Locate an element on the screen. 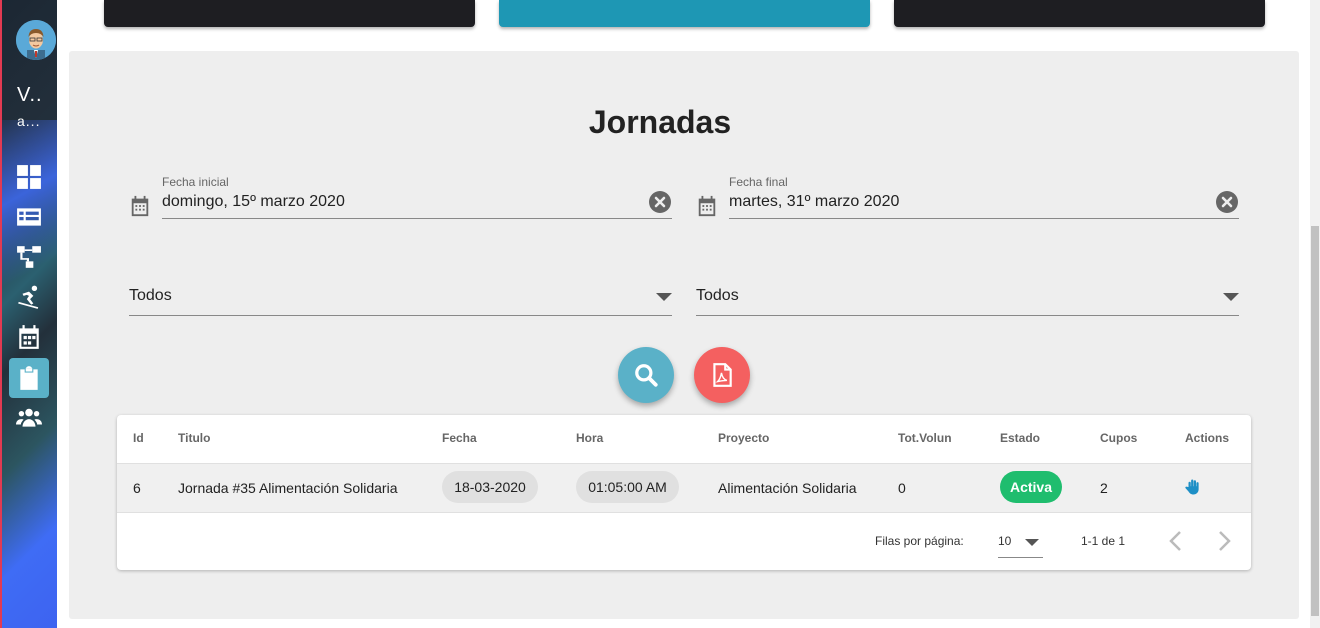 This screenshot has height=628, width=1320. cell-tot-volun: 0 is located at coordinates (902, 488).